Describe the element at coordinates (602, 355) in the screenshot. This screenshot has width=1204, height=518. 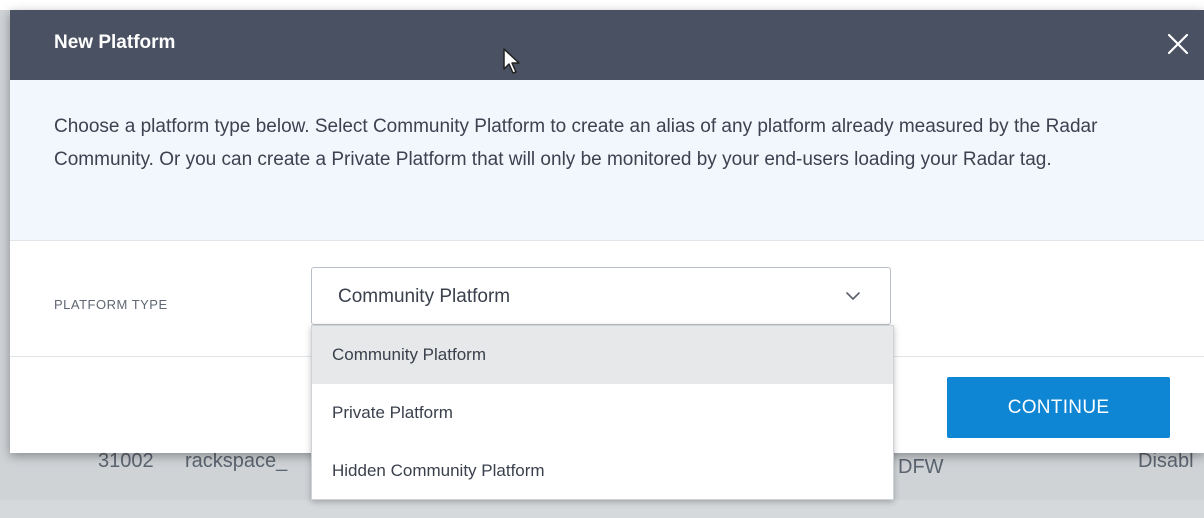
I see `dropdown-option-community-platform: Community Platform` at that location.